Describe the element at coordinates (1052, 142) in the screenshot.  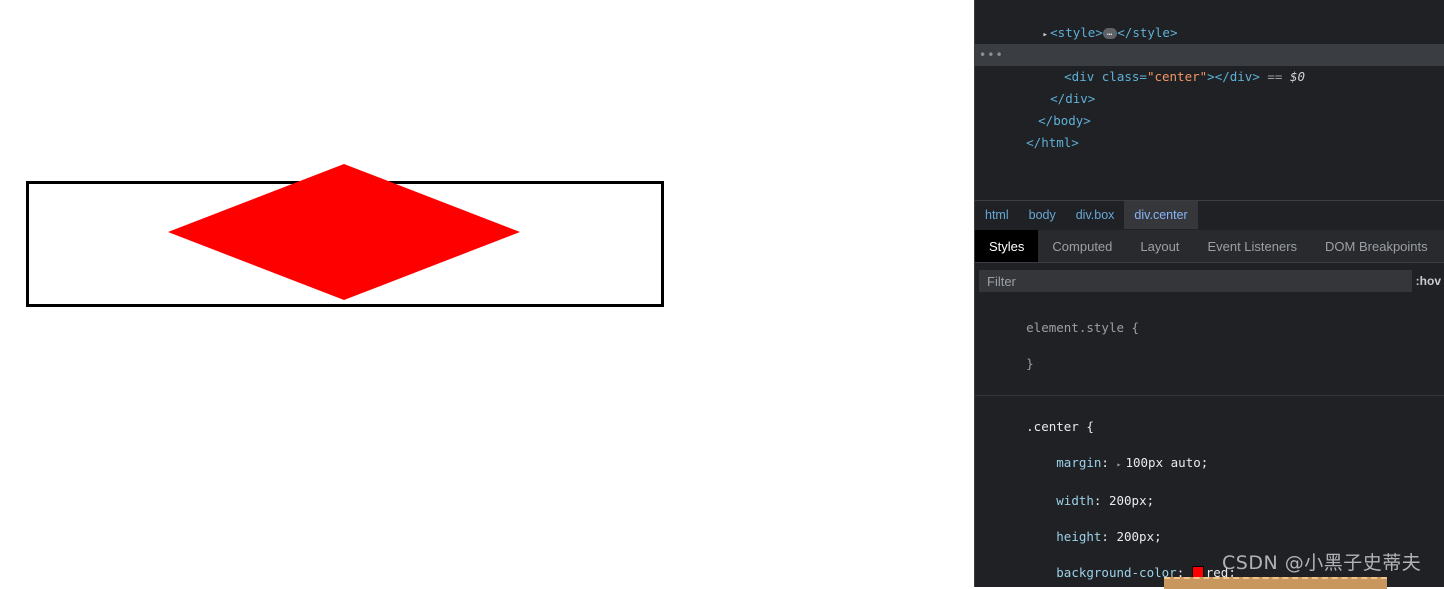
I see `html-closing-tag: </html>` at that location.